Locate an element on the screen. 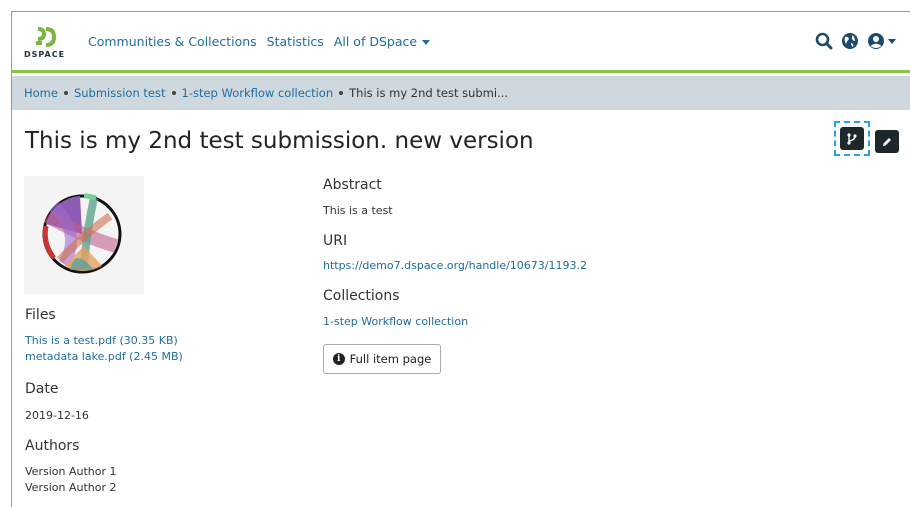  user-icon is located at coordinates (876, 41).